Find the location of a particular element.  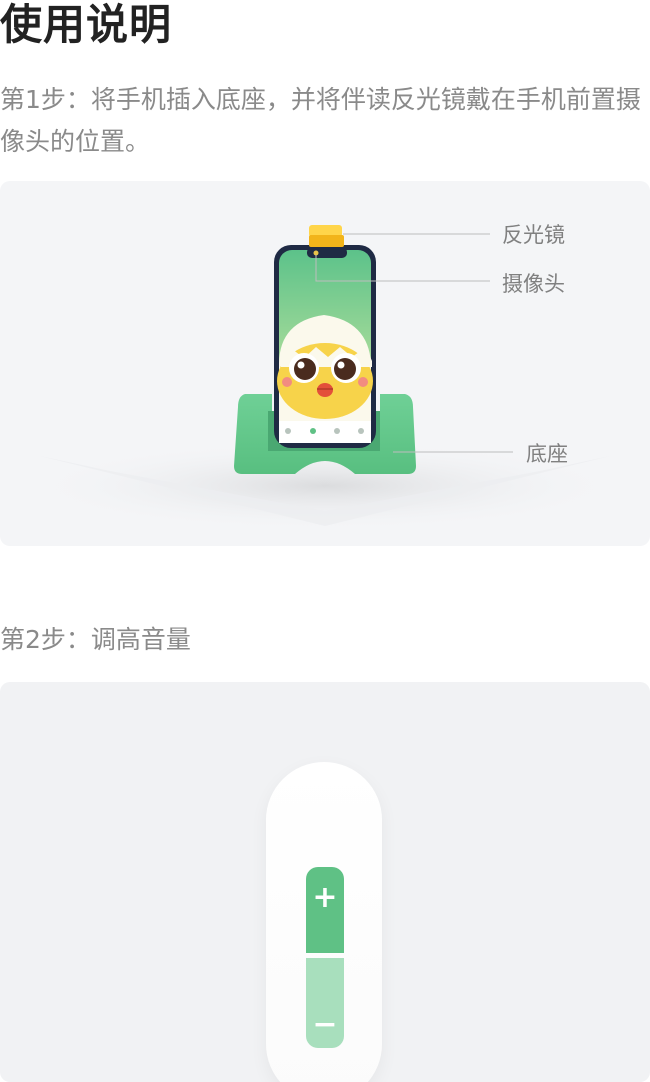

step-2-instruction: 第2步：调高音量 is located at coordinates (95, 639).